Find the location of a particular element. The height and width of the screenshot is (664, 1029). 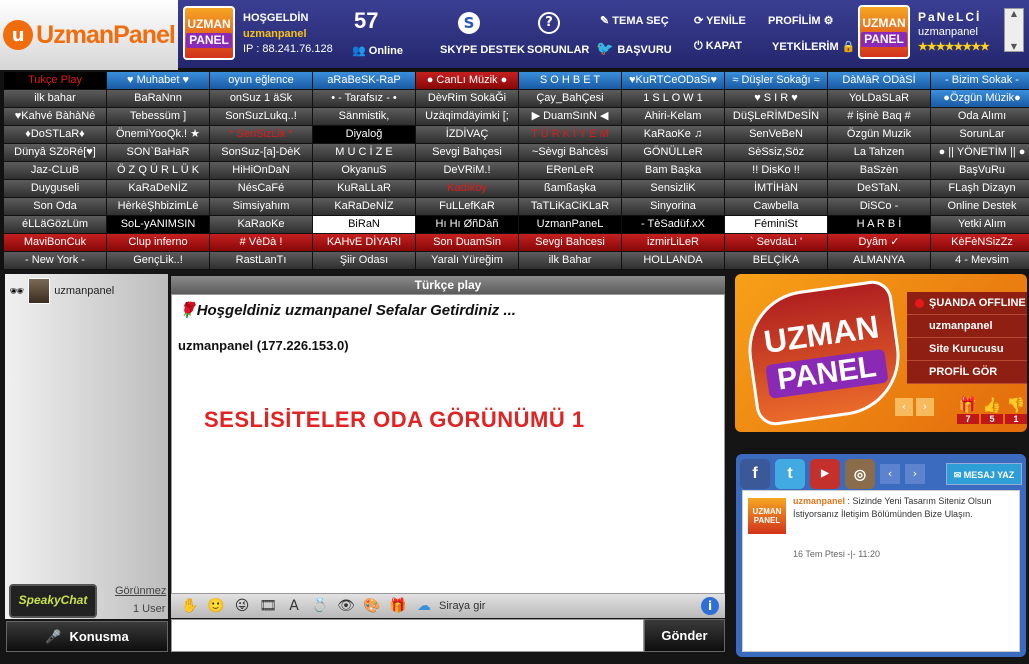

room-button: ≈ Düşler Sokağı ≈ is located at coordinates (776, 80).